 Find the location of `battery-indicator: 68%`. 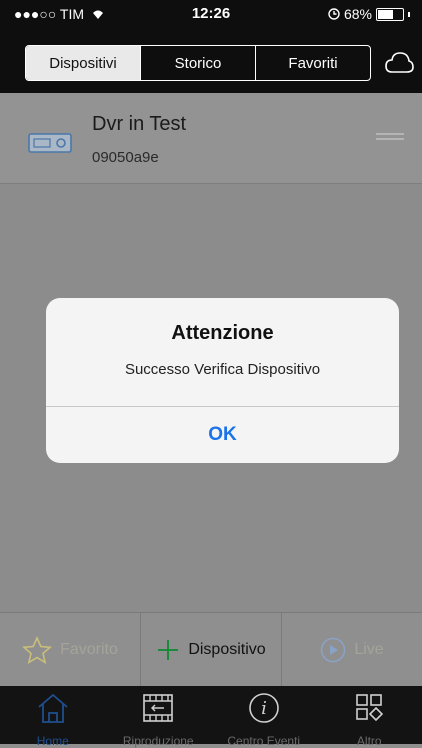

battery-indicator: 68% is located at coordinates (369, 14).